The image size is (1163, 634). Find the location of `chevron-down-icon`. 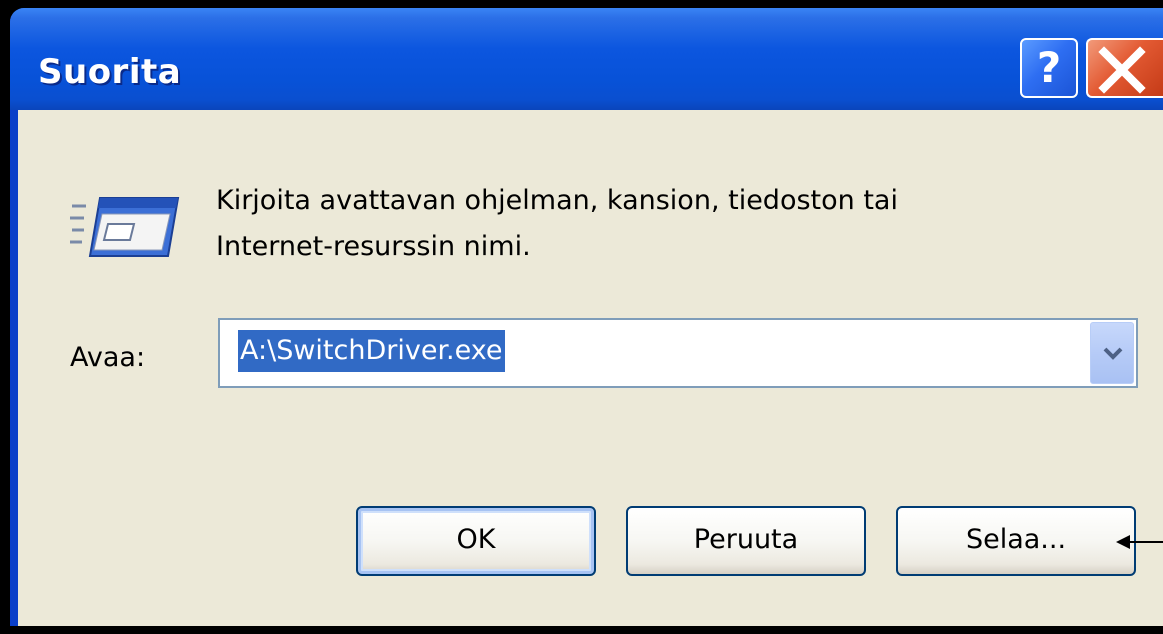

chevron-down-icon is located at coordinates (1113, 353).